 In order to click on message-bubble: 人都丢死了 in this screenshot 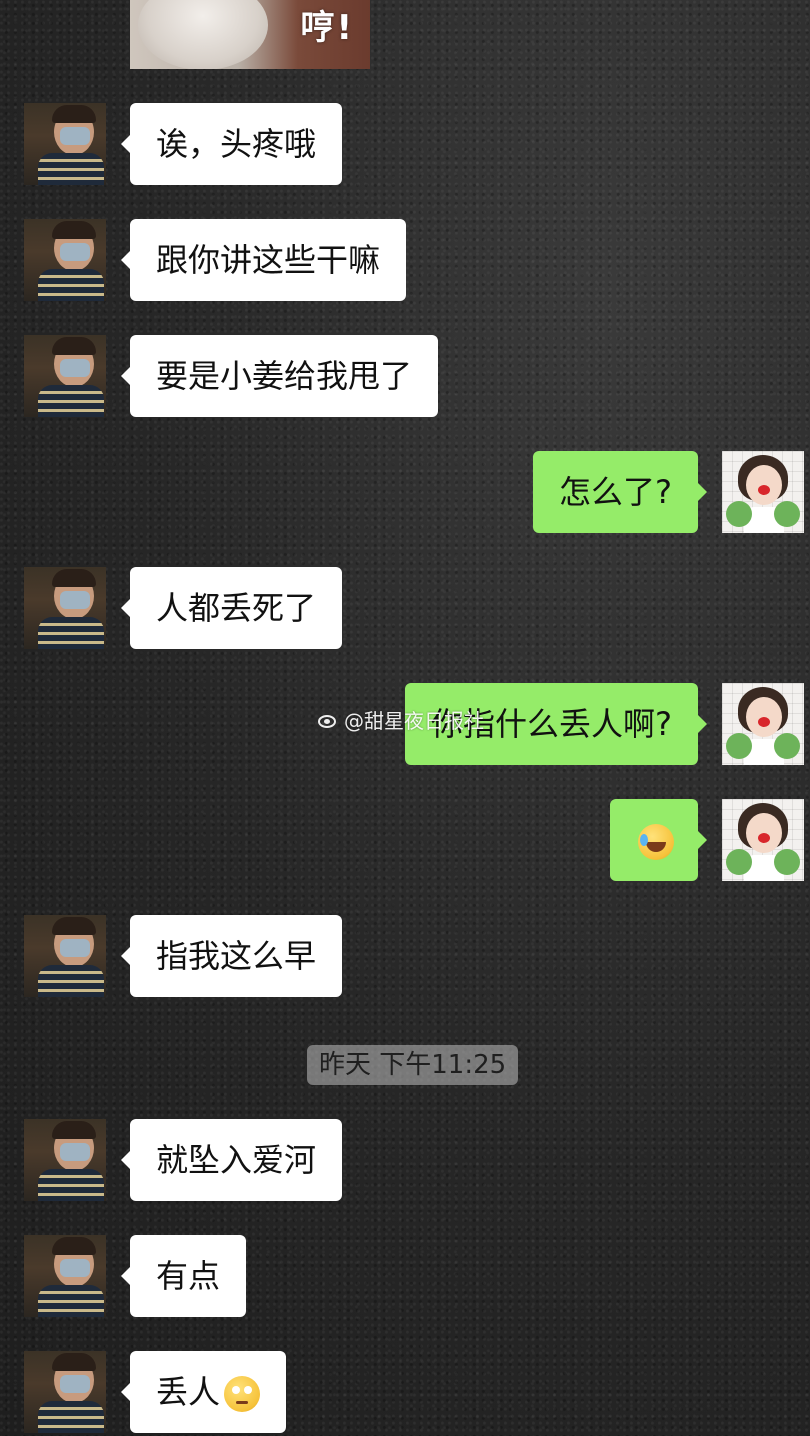, I will do `click(231, 608)`.